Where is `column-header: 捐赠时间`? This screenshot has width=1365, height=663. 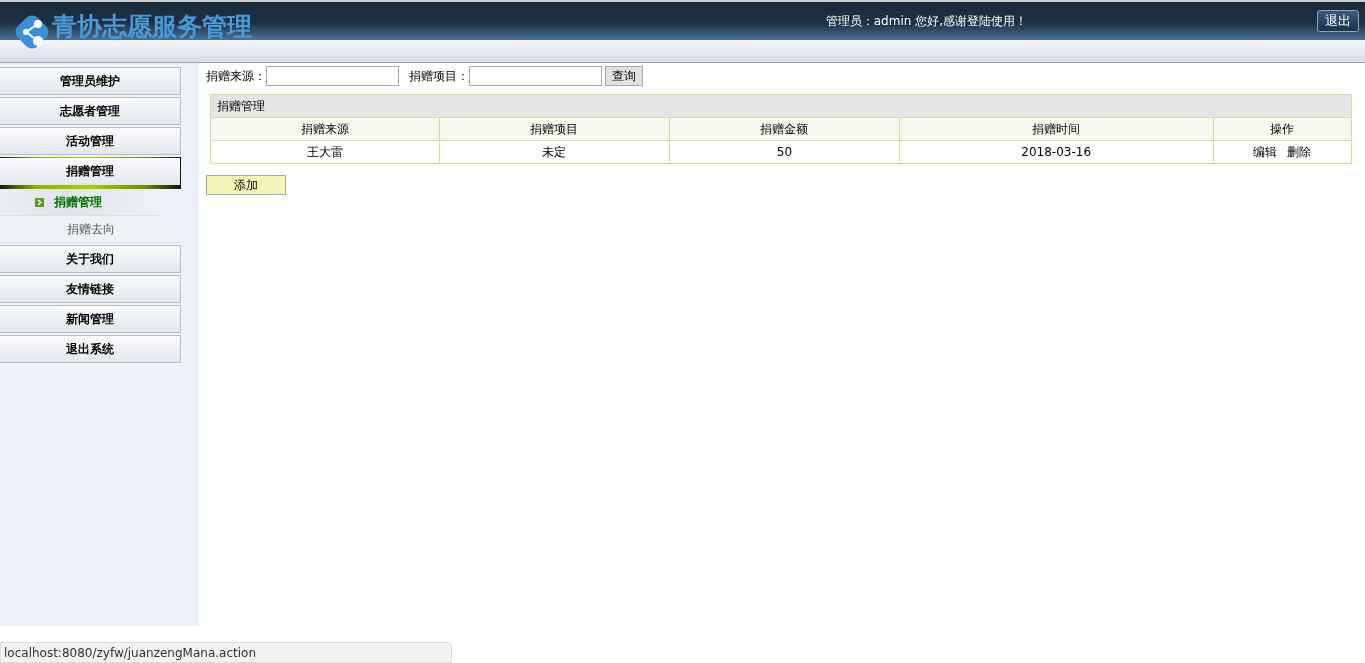
column-header: 捐赠时间 is located at coordinates (1056, 129).